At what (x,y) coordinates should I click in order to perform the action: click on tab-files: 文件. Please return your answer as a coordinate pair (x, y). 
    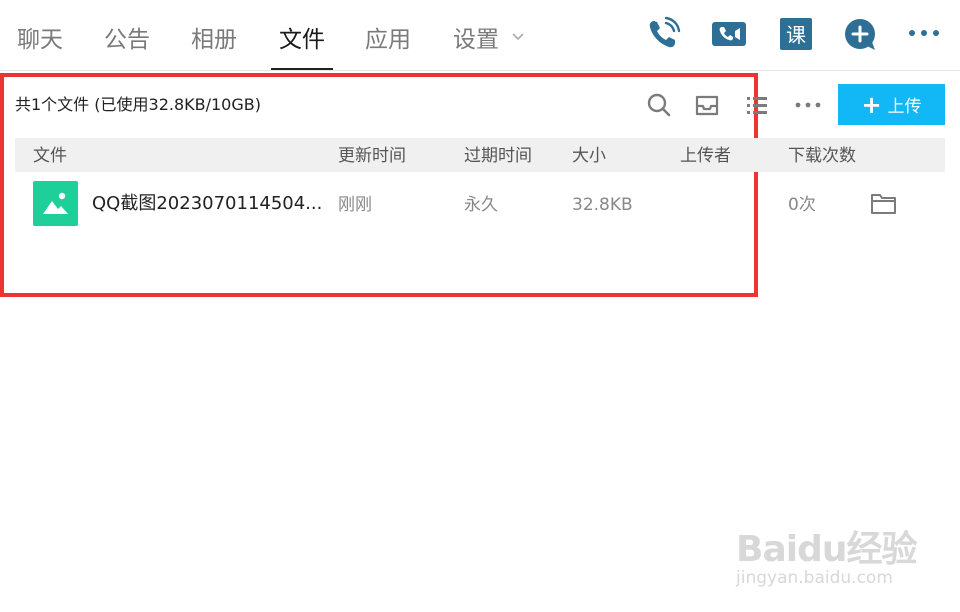
    Looking at the image, I should click on (302, 40).